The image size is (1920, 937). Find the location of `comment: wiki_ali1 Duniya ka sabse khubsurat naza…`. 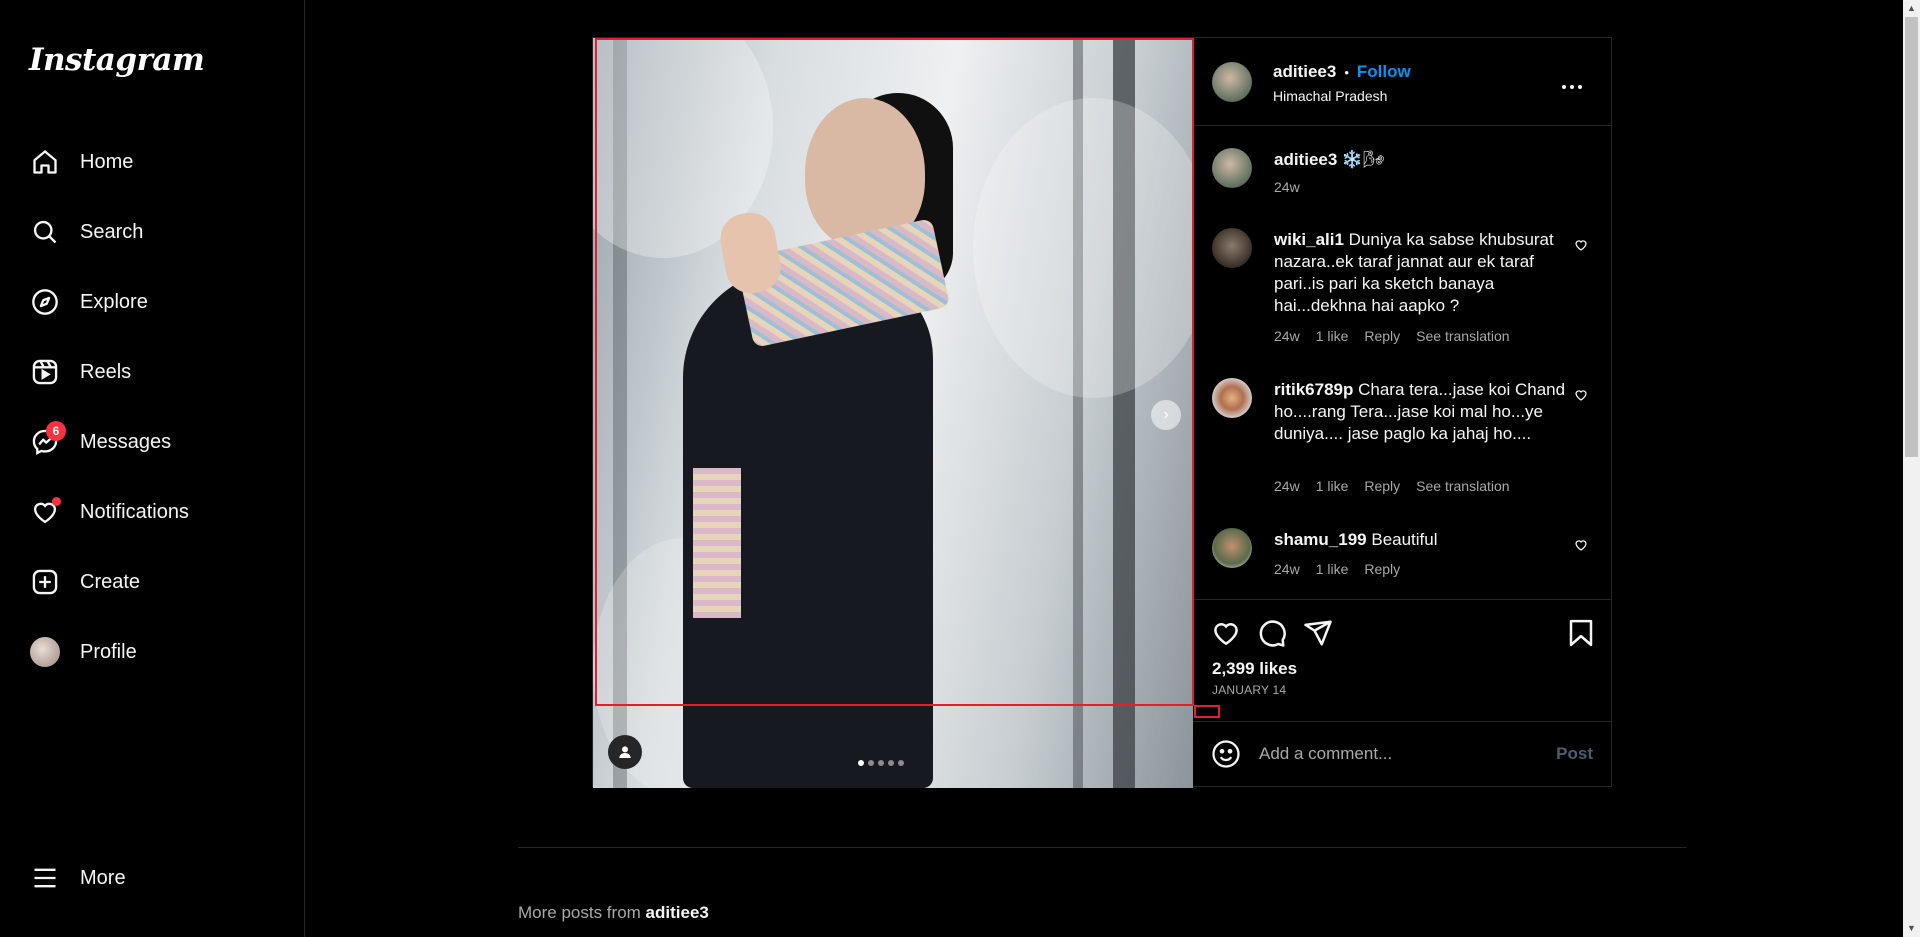

comment: wiki_ali1 Duniya ka sabse khubsurat naza… is located at coordinates (1424, 273).